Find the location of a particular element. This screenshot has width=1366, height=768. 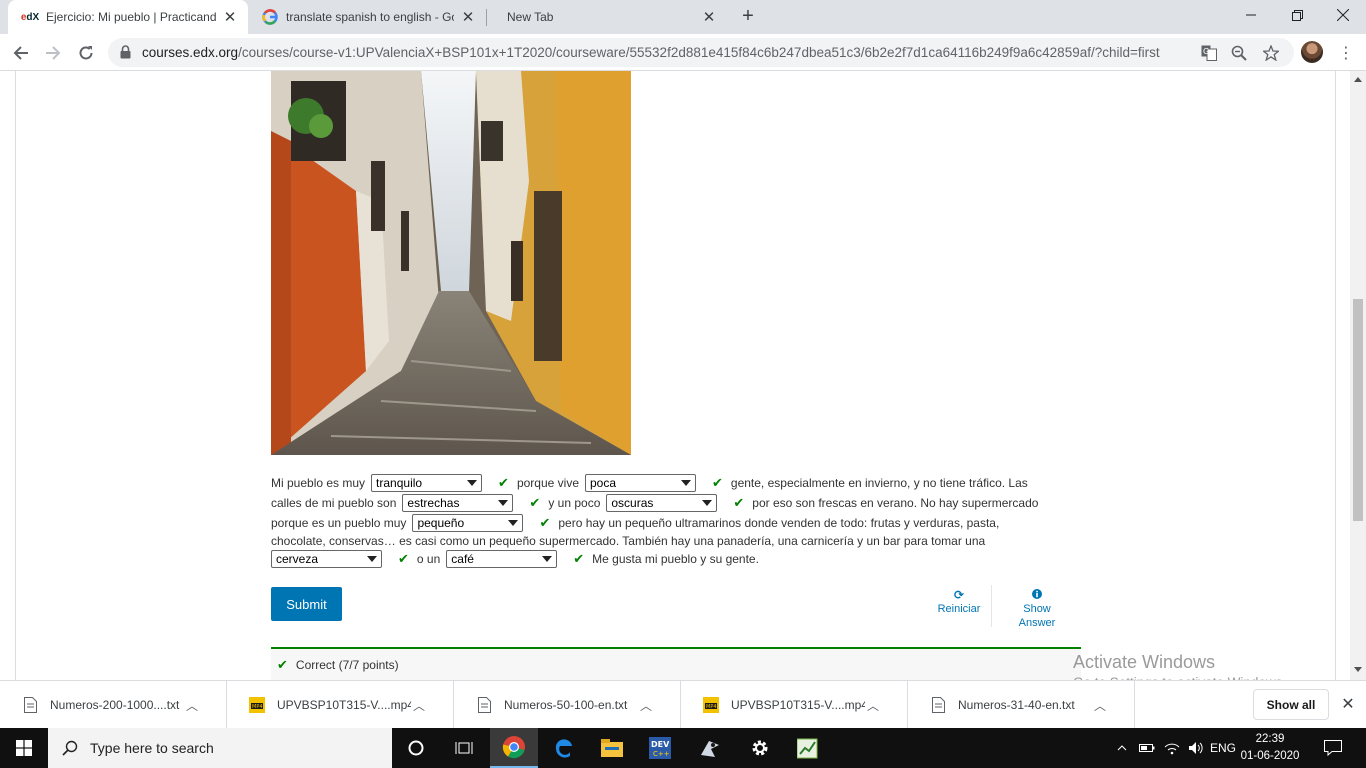

reset-button: ⟳ Reiniciar is located at coordinates (959, 602).